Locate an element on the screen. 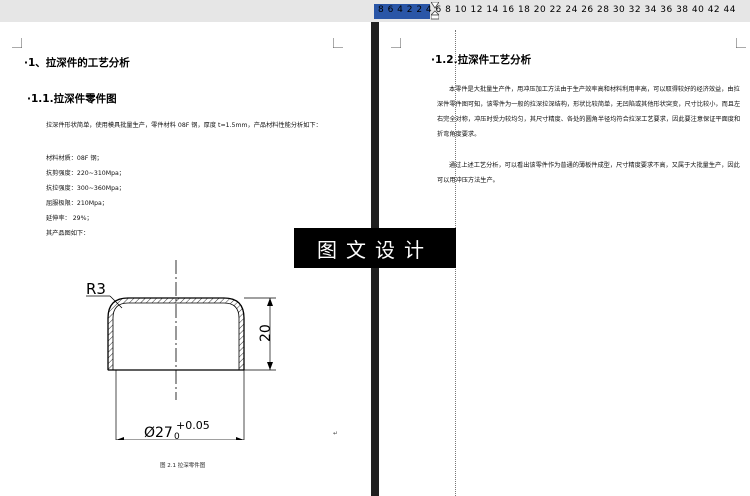  section-heading: ·1.2.拉深件工艺分析 is located at coordinates (481, 60).